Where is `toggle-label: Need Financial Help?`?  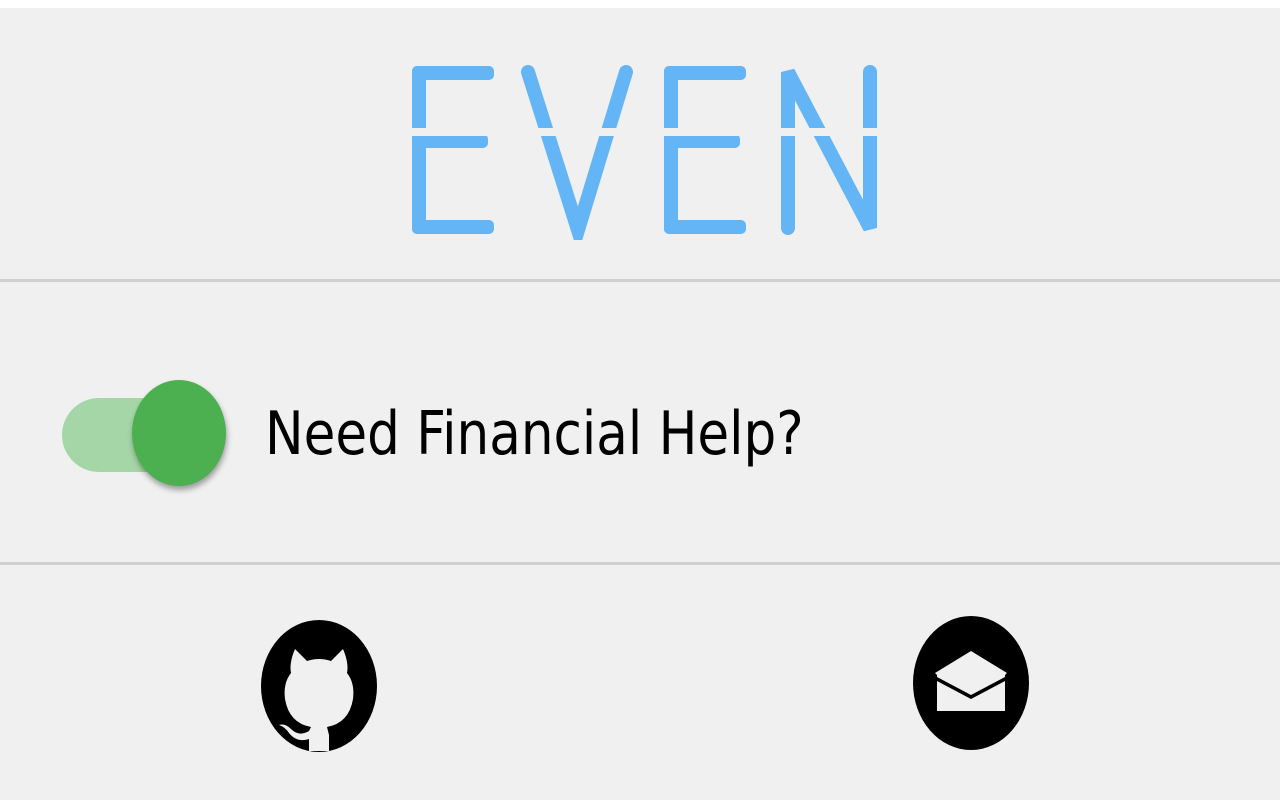 toggle-label: Need Financial Help? is located at coordinates (534, 434).